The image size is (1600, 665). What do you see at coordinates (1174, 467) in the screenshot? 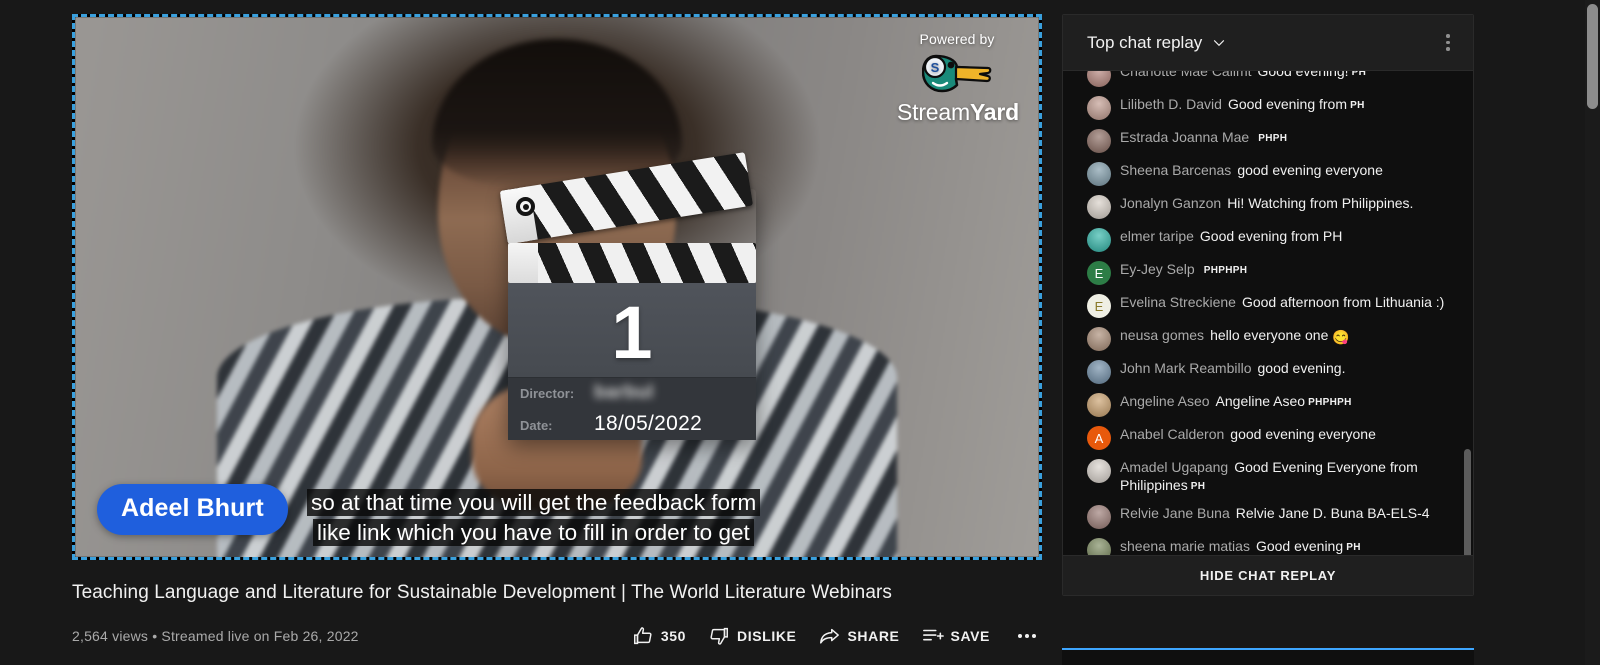
I see `chat-author-name: Amadel Ugapang` at bounding box center [1174, 467].